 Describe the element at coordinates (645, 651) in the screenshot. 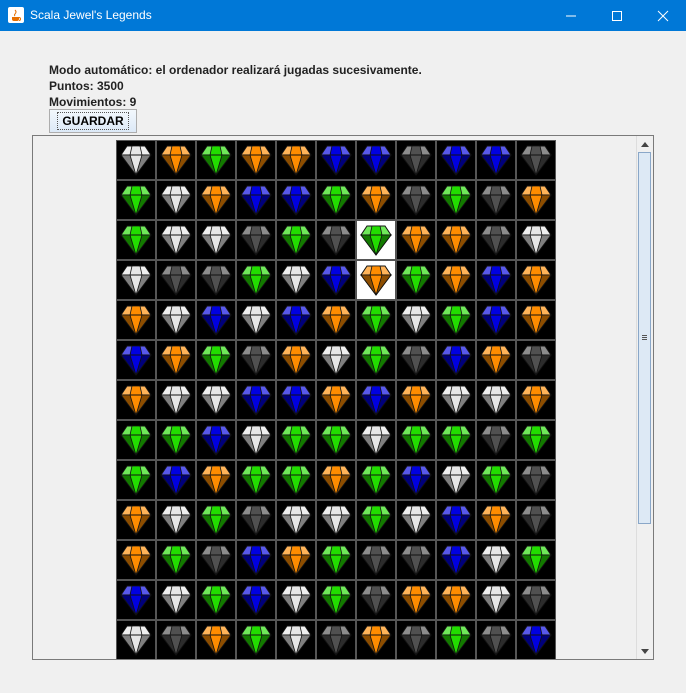

I see `scroll-down-button` at that location.